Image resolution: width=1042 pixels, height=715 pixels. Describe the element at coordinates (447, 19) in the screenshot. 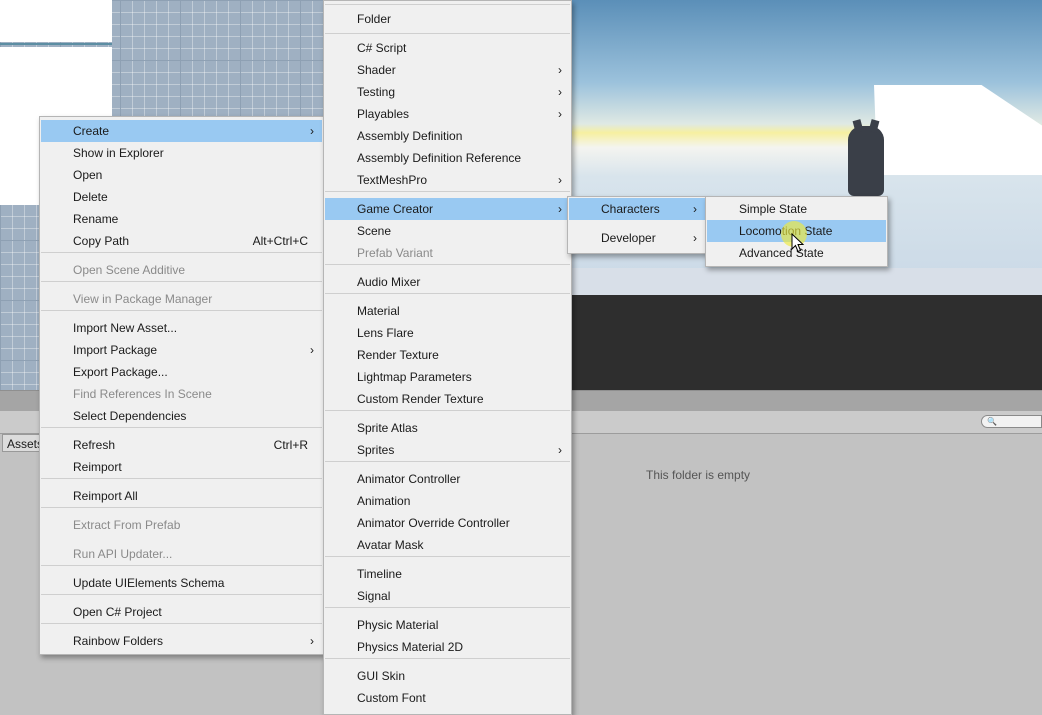

I see `create-menu-item-folder: Folder` at that location.